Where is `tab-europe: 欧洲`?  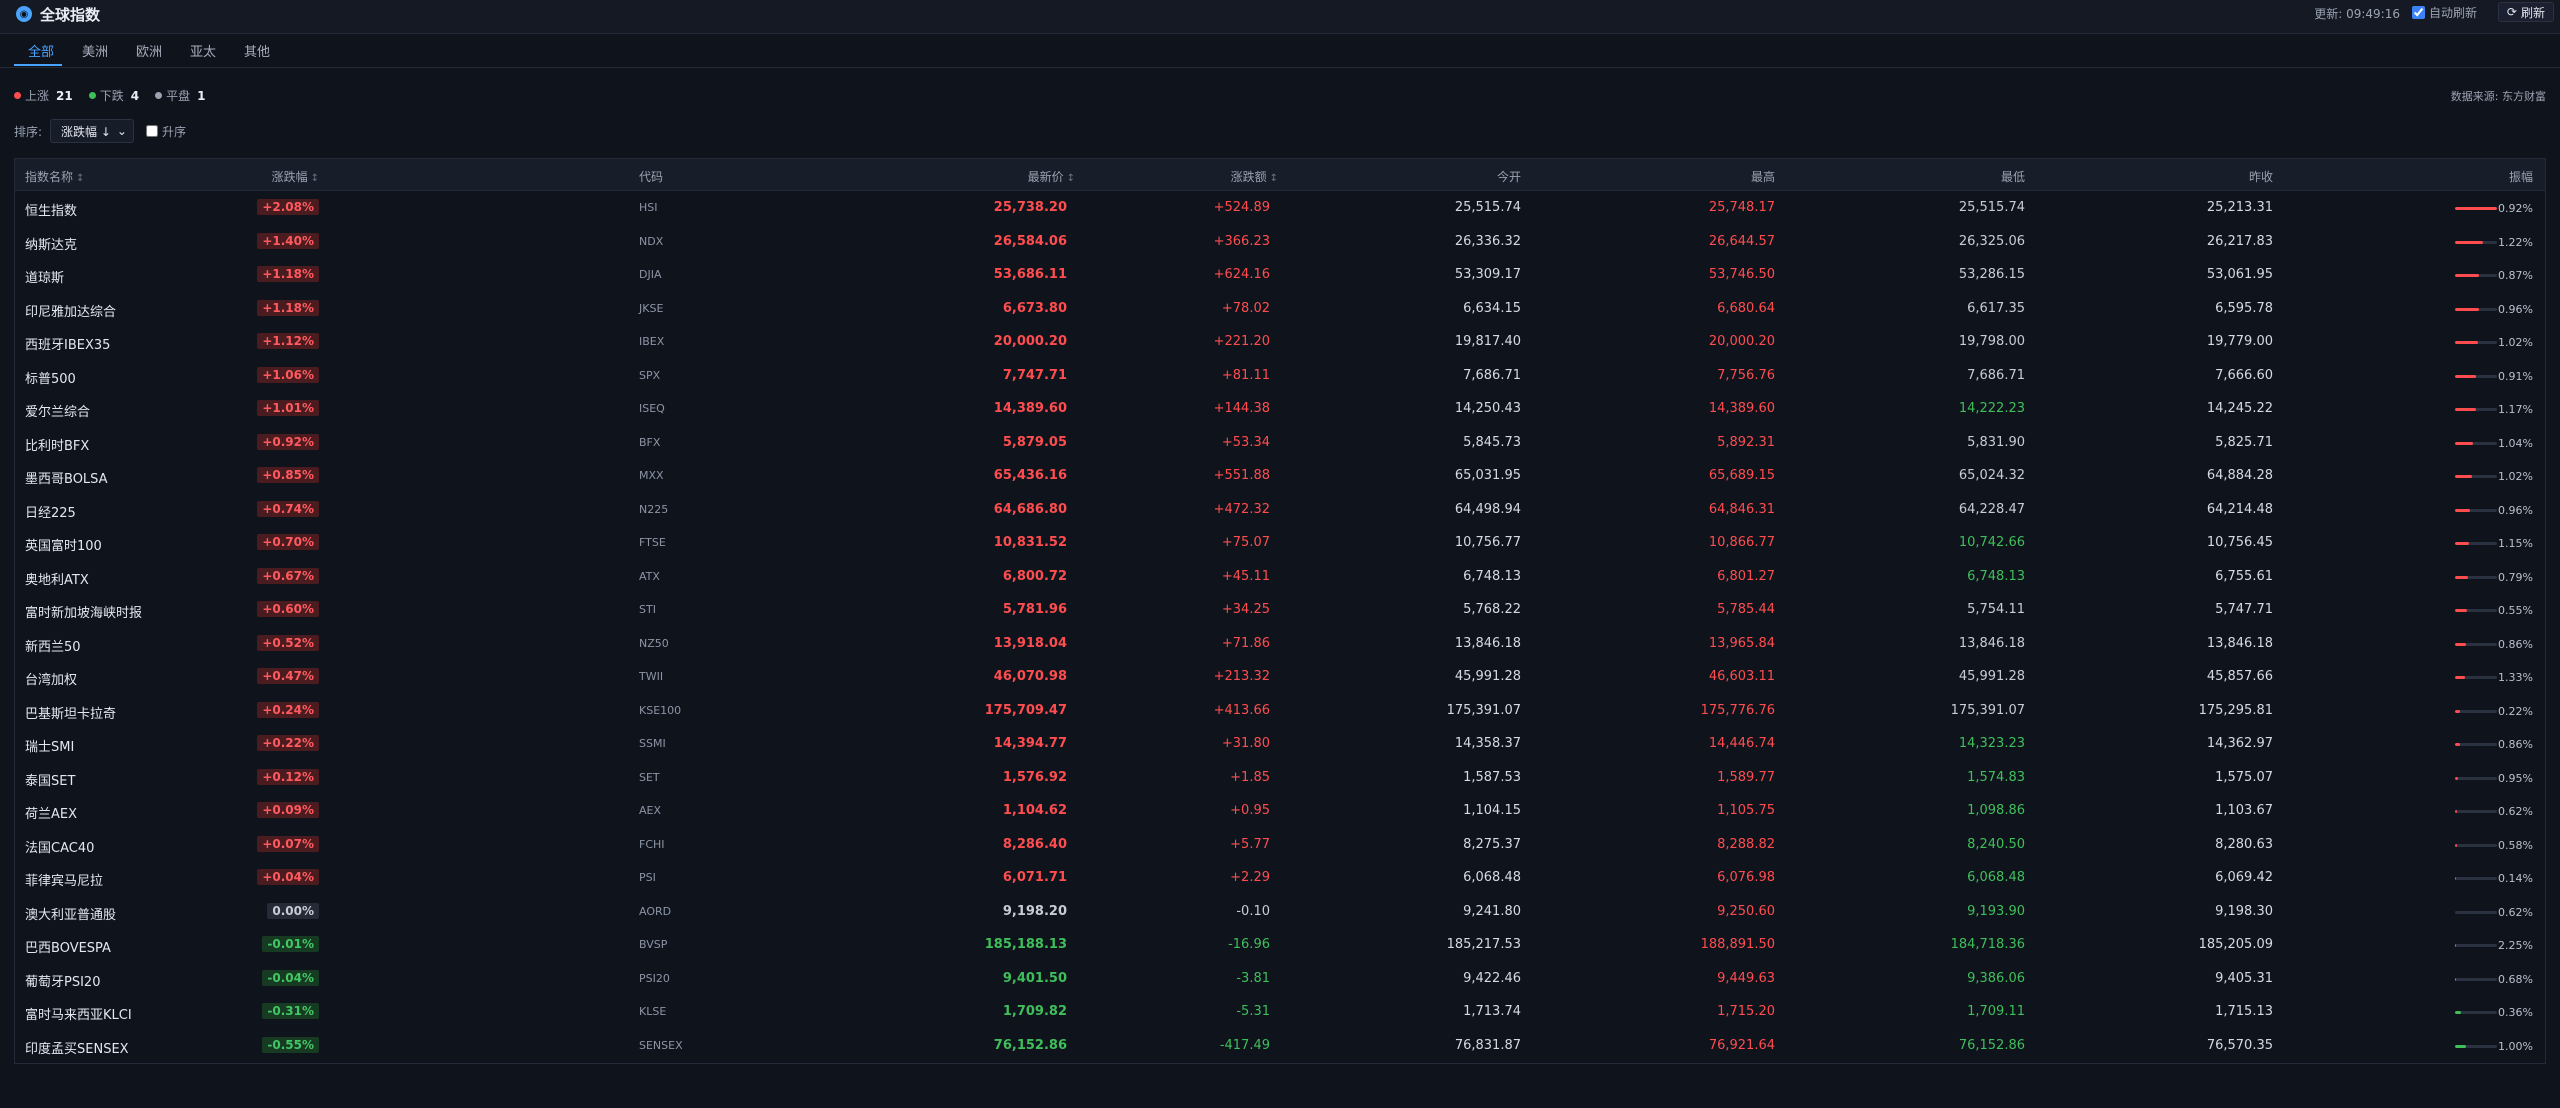
tab-europe: 欧洲 is located at coordinates (149, 50).